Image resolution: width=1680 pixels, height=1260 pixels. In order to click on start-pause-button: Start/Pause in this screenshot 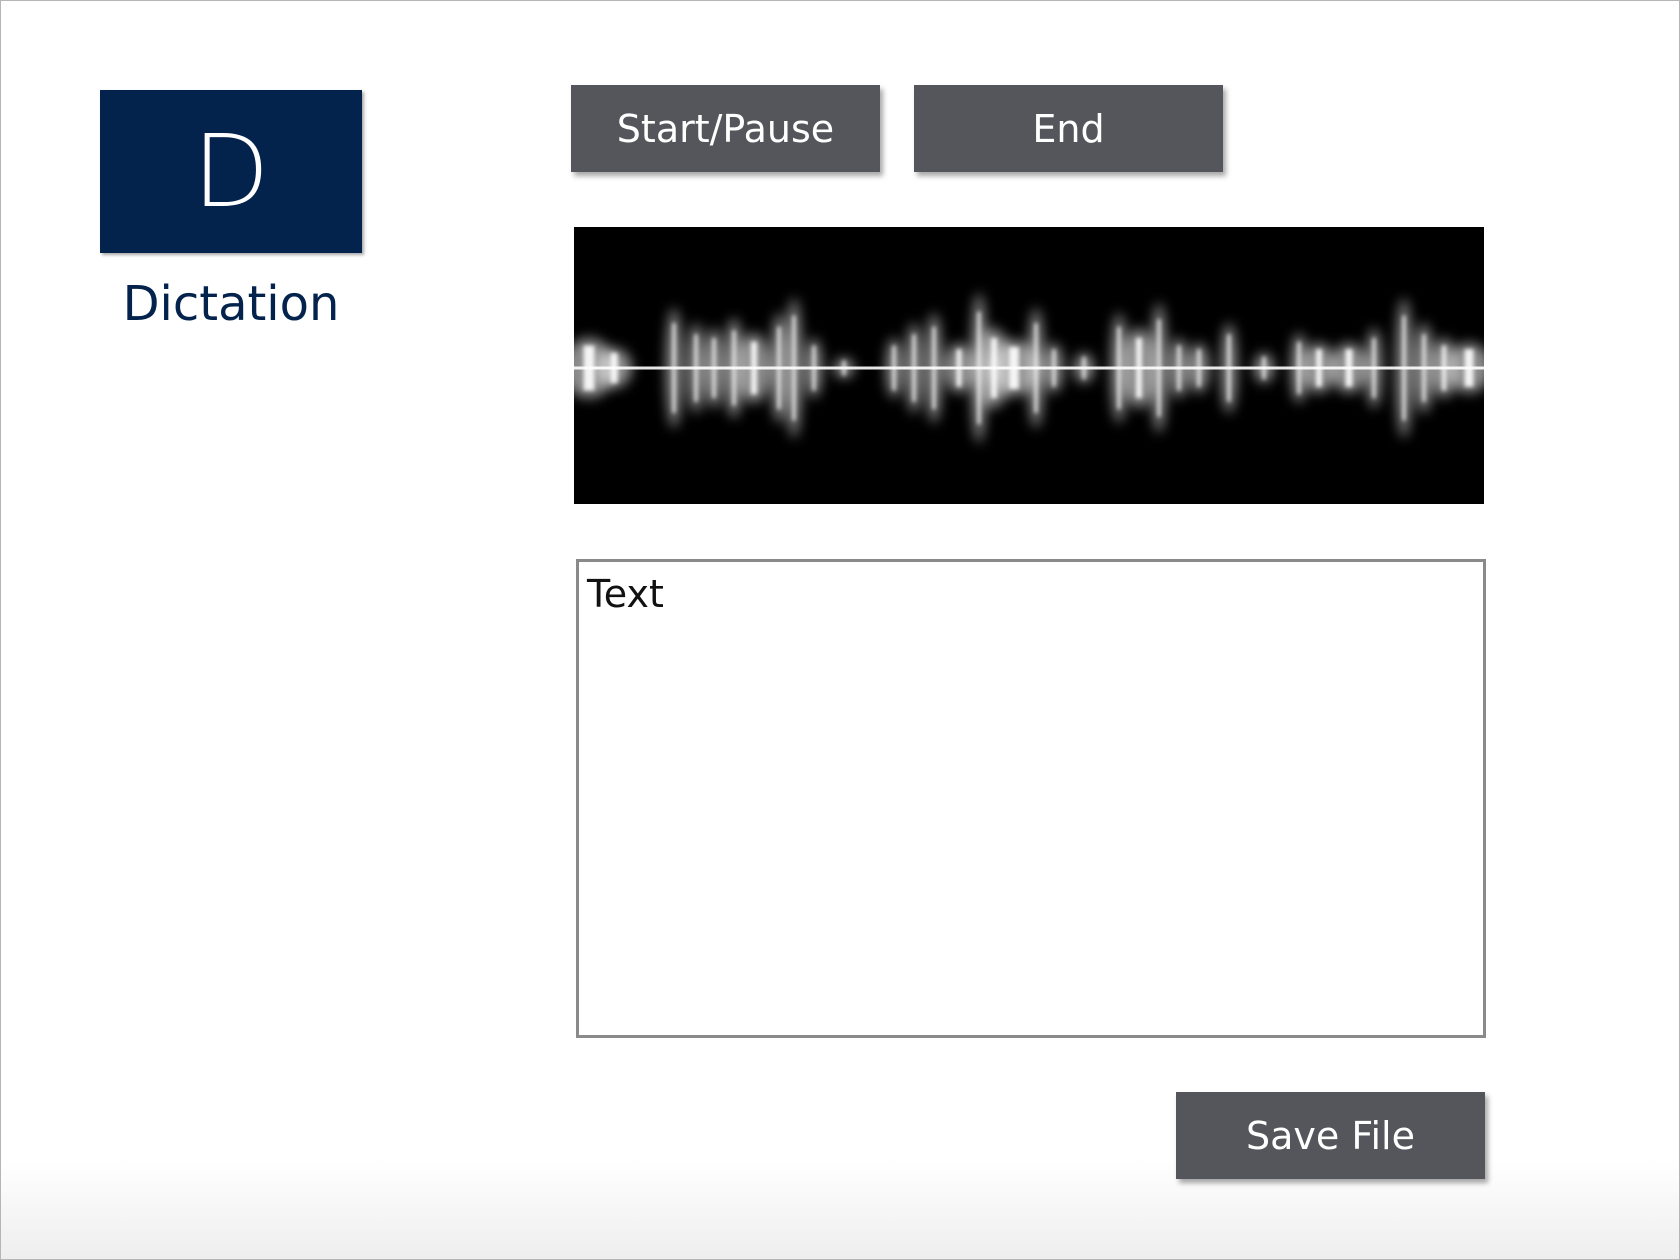, I will do `click(725, 128)`.